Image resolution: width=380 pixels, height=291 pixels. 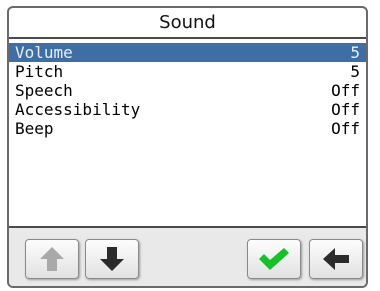 I want to click on list-item-label: Speech, so click(x=44, y=90).